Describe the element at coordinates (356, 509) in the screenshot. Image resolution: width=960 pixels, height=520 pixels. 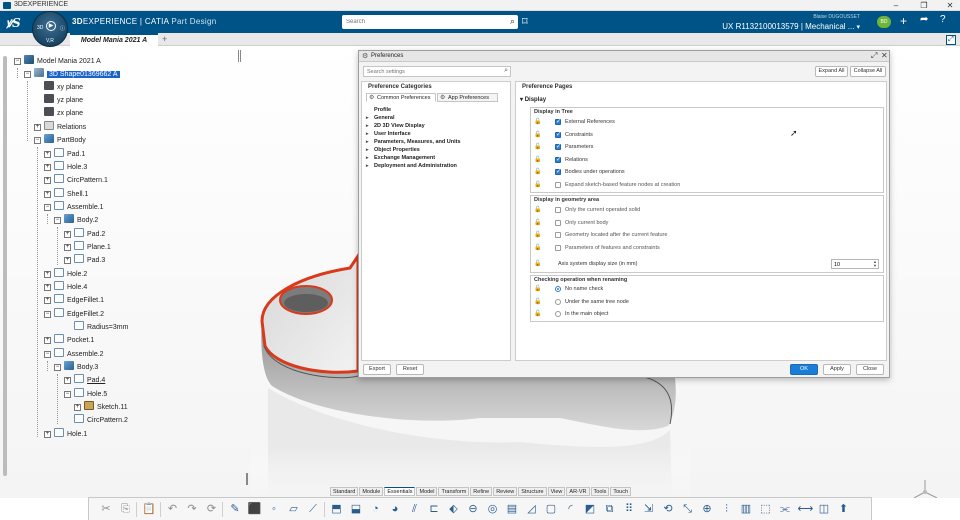
I see `pocket-icon: ⬓` at that location.